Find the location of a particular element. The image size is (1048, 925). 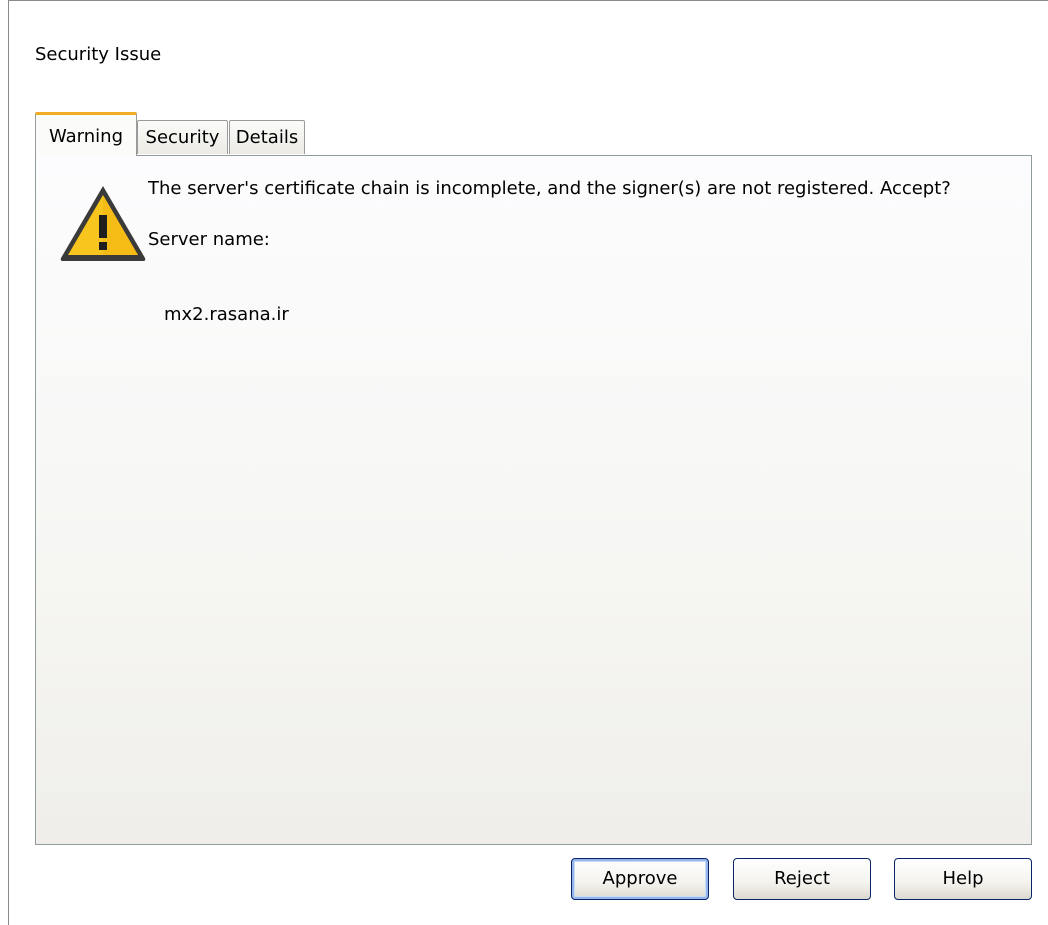

help-button: Help is located at coordinates (963, 879).